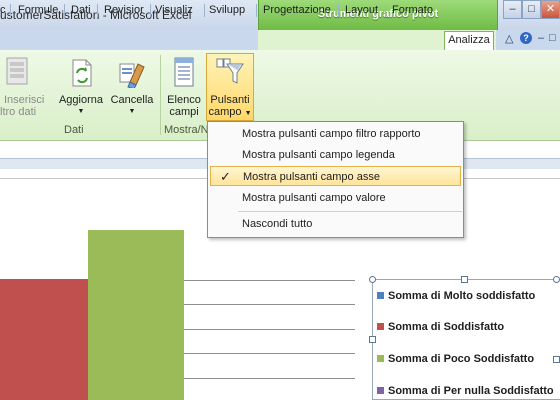 Image resolution: width=560 pixels, height=400 pixels. Describe the element at coordinates (550, 9) in the screenshot. I see `close-button: ✕` at that location.